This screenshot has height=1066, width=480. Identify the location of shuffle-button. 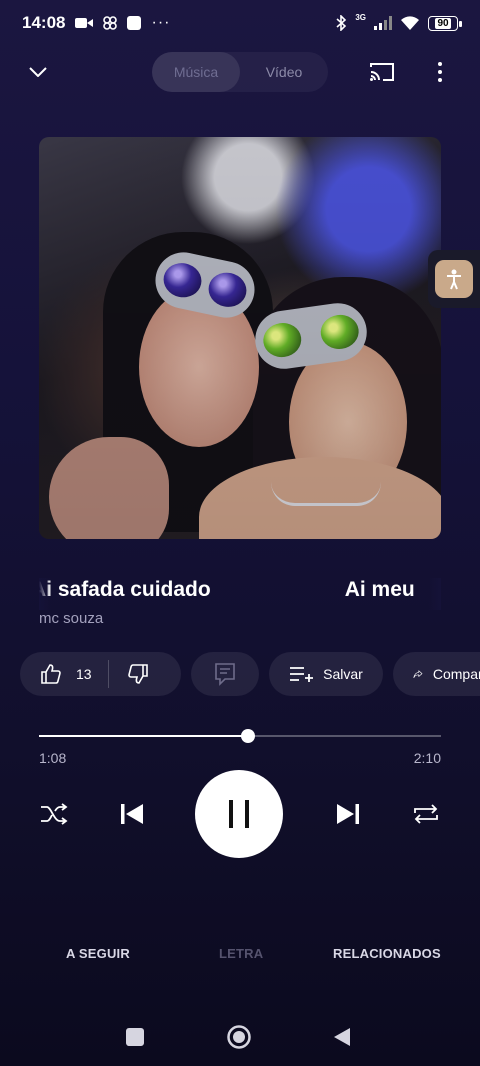
(54, 814).